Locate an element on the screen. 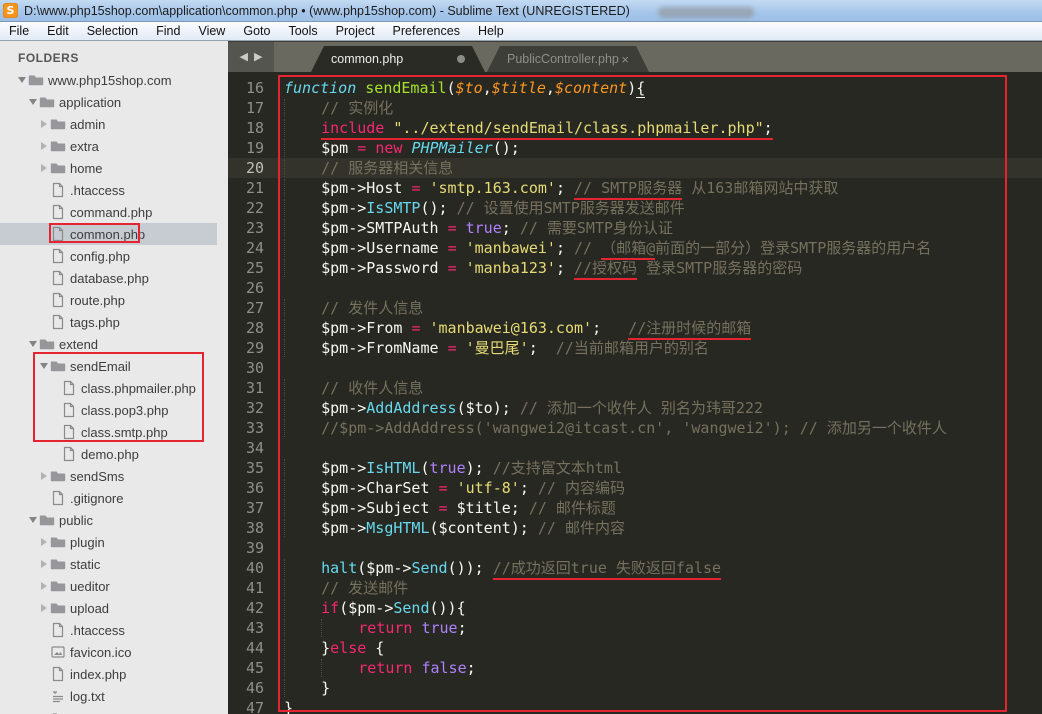 The width and height of the screenshot is (1042, 714). code-line-45: 45 return false; is located at coordinates (635, 668).